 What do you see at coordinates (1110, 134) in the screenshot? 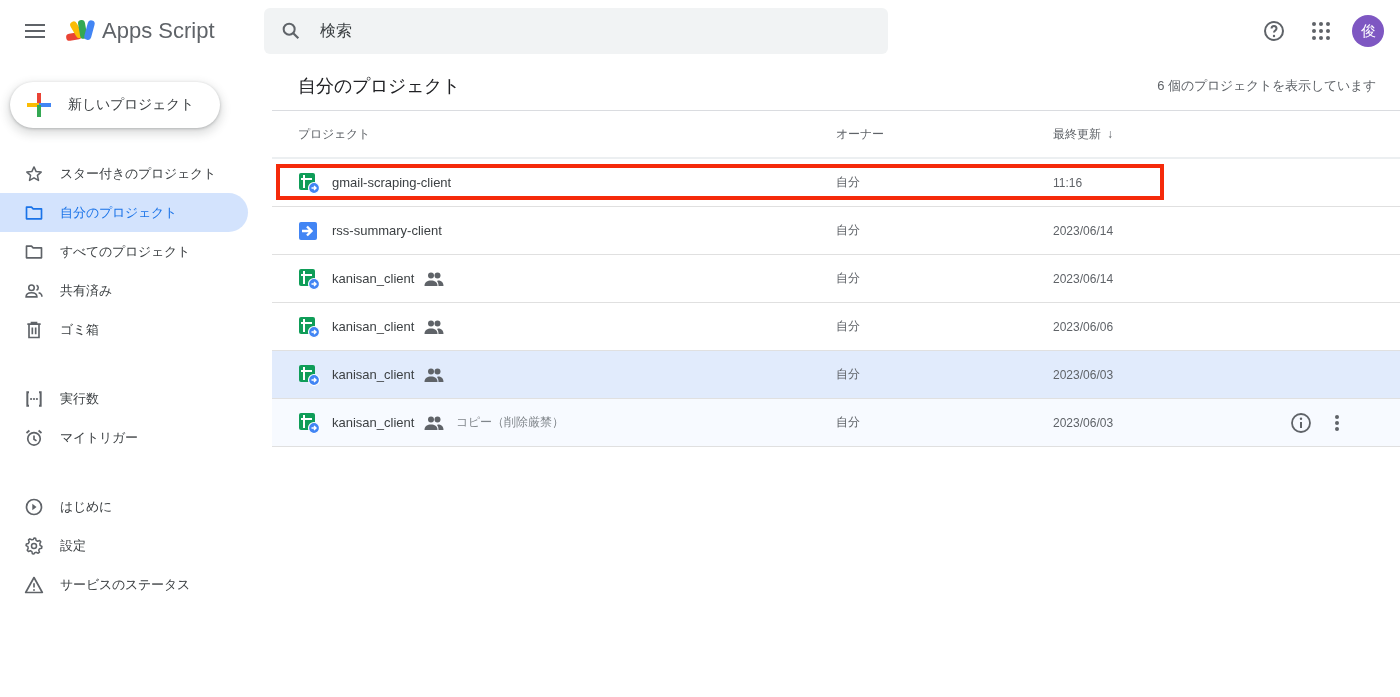
I see `sort-arrow: ↓` at bounding box center [1110, 134].